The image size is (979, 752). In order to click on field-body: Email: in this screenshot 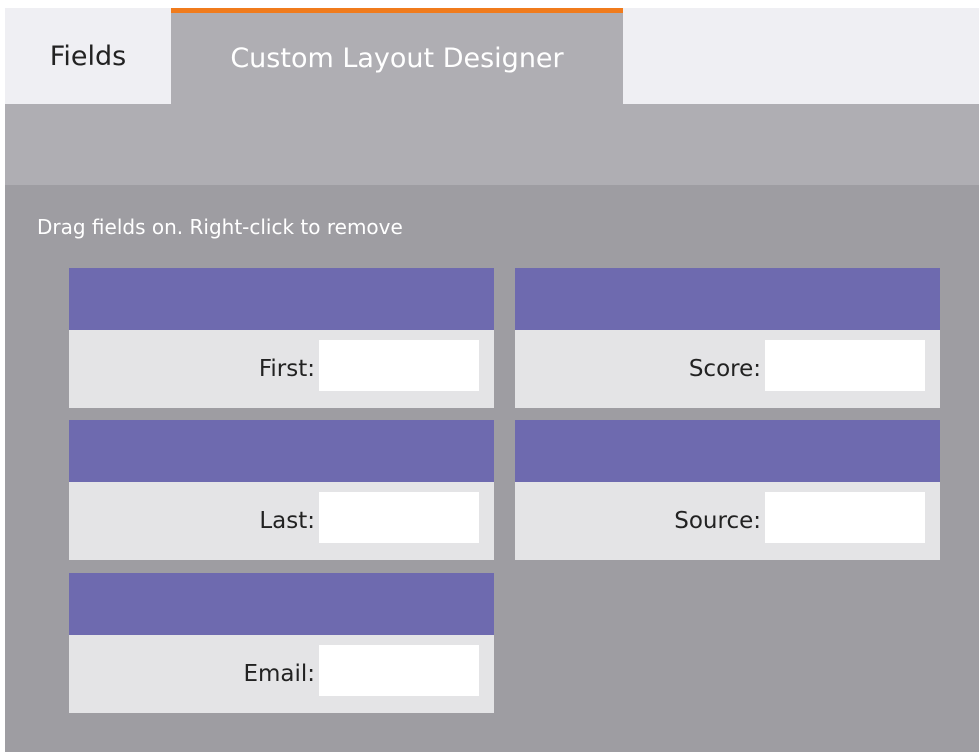, I will do `click(281, 674)`.